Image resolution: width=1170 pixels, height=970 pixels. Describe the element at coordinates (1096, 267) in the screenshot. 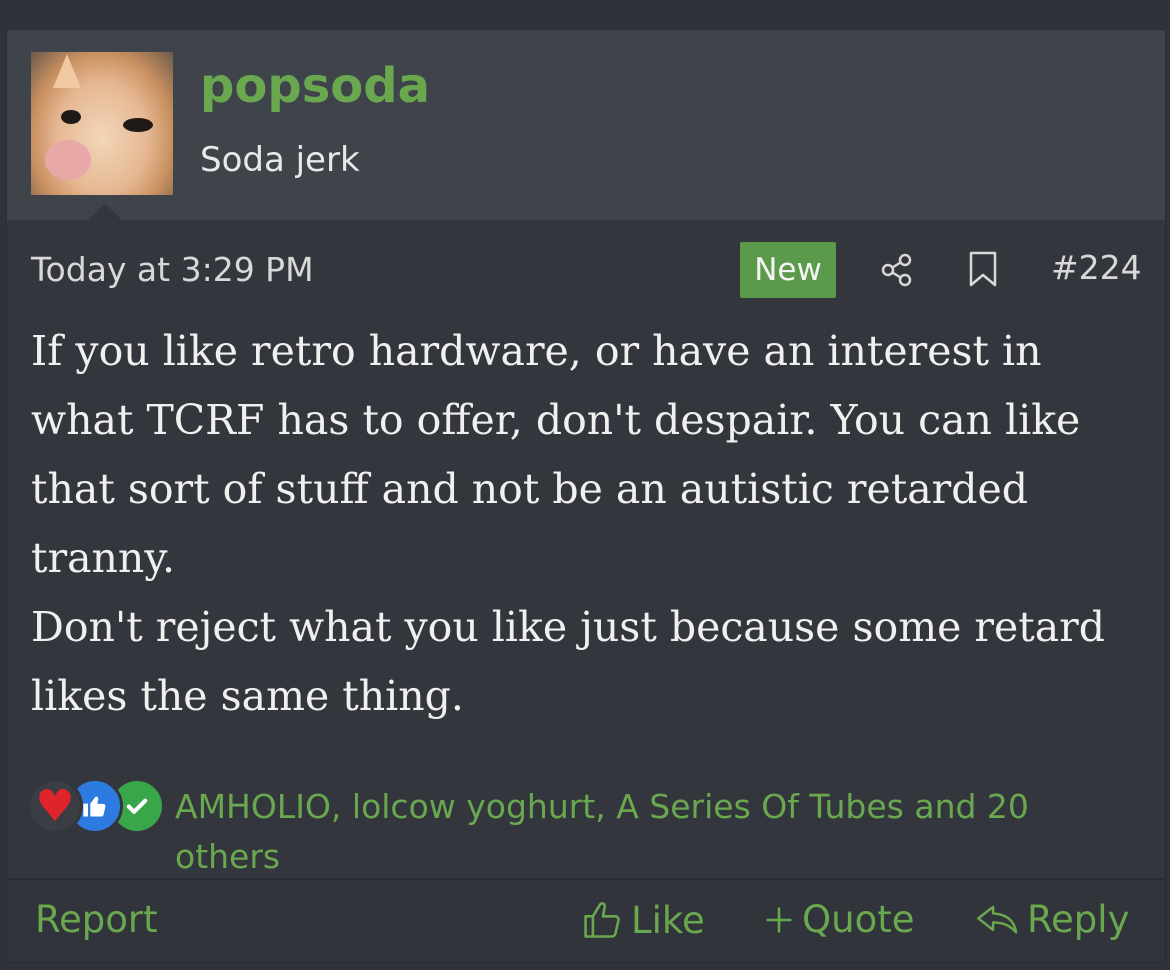

I see `post-number-link: #224` at that location.